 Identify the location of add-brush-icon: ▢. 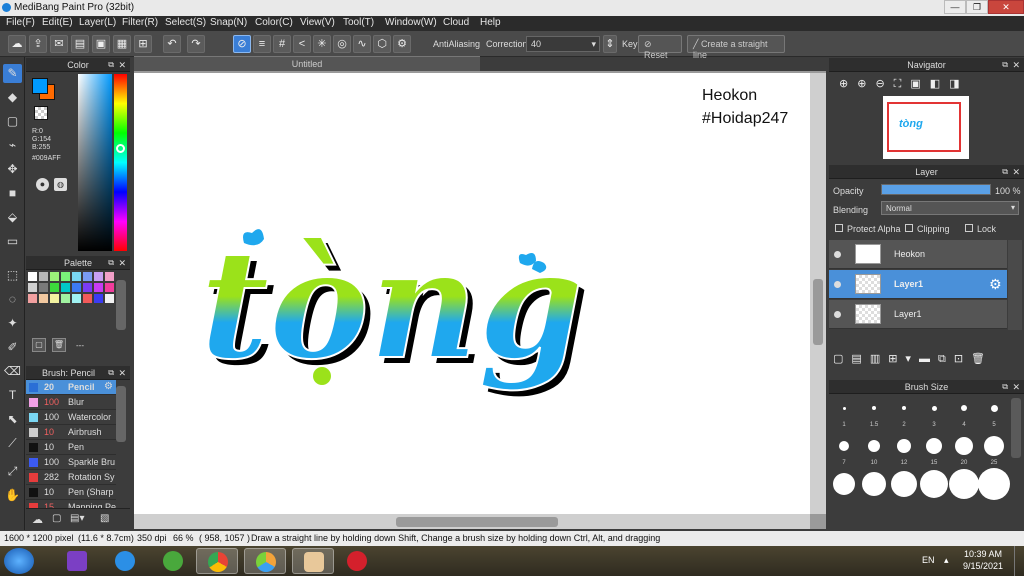
(56, 518).